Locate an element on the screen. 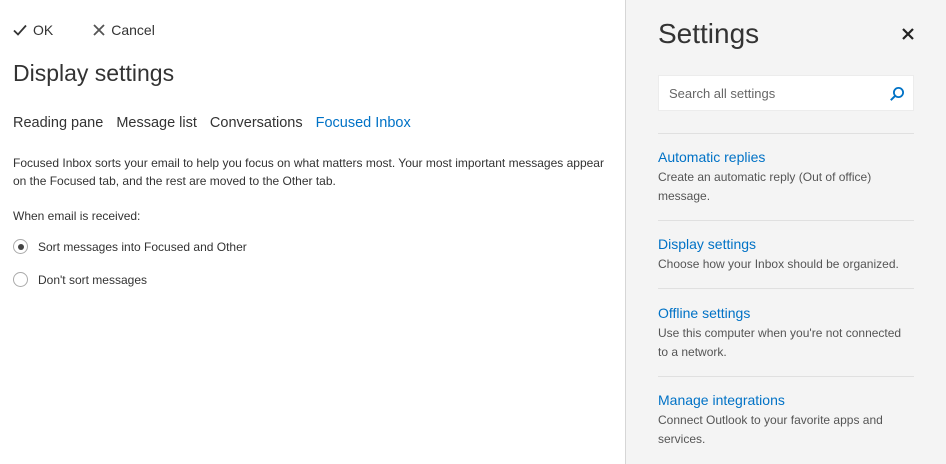 Image resolution: width=946 pixels, height=464 pixels. search-input is located at coordinates (769, 93).